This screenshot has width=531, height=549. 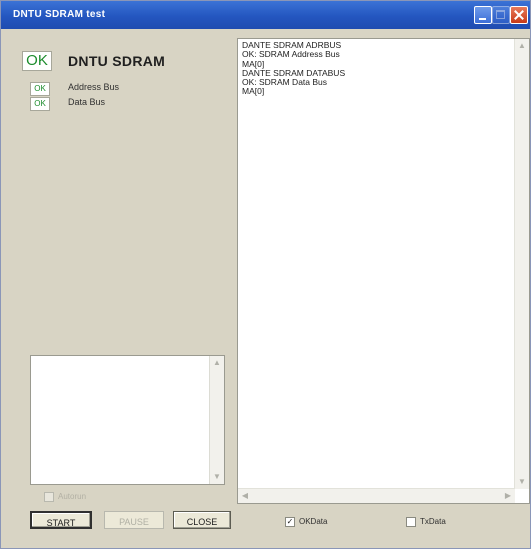 I want to click on maximize-icon, so click(x=501, y=15).